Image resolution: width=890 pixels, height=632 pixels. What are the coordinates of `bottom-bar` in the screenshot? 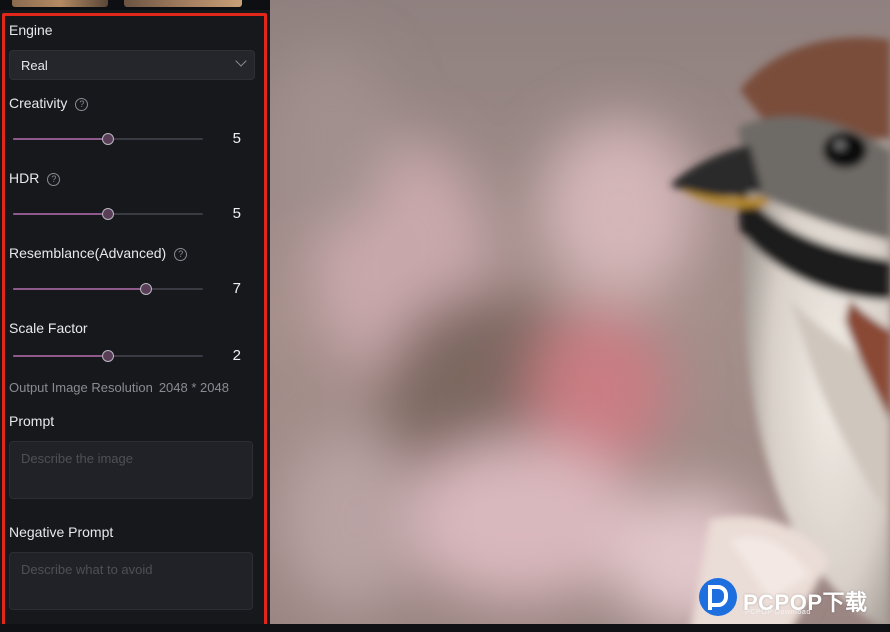 It's located at (445, 628).